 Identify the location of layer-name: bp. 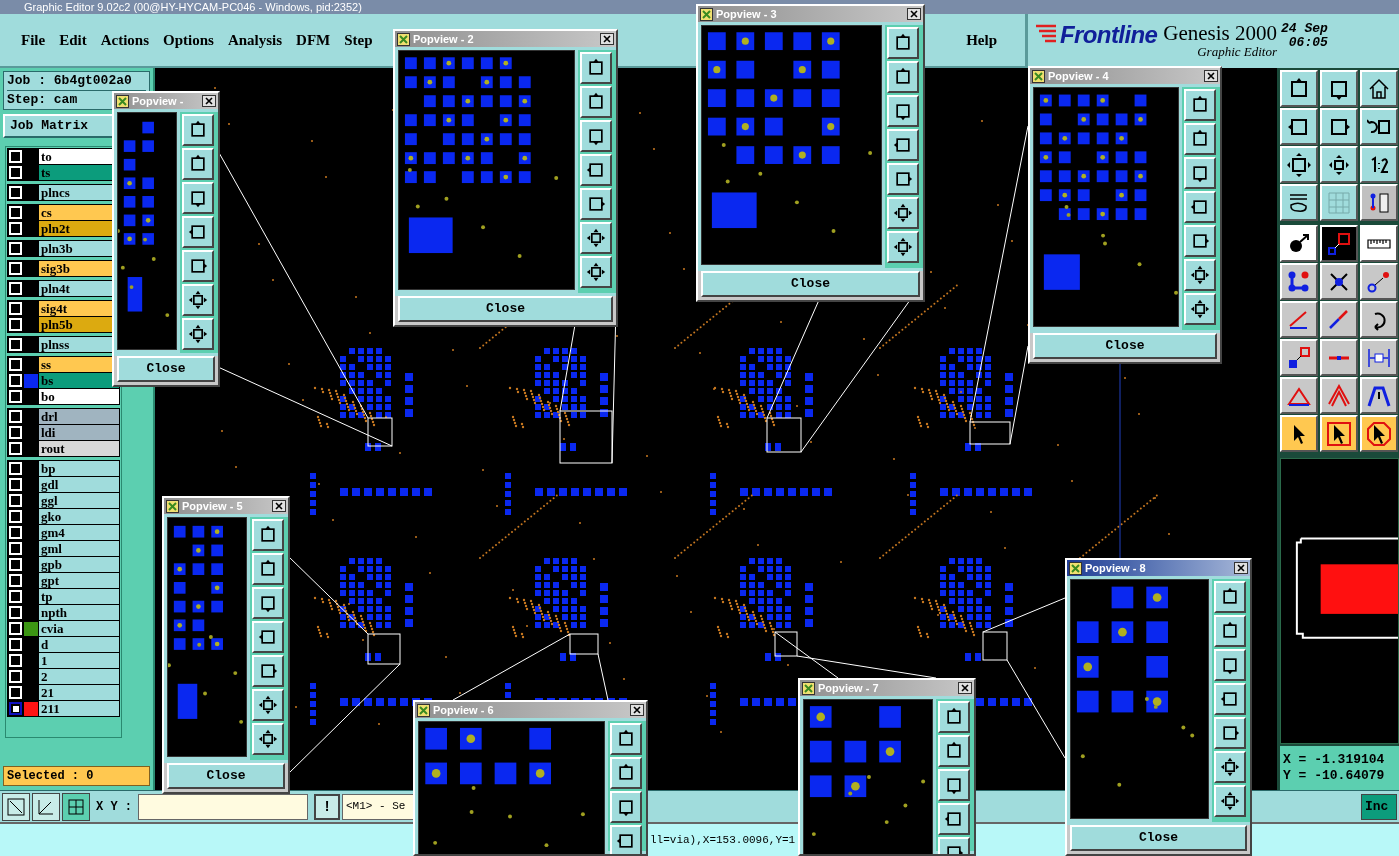
(79, 468).